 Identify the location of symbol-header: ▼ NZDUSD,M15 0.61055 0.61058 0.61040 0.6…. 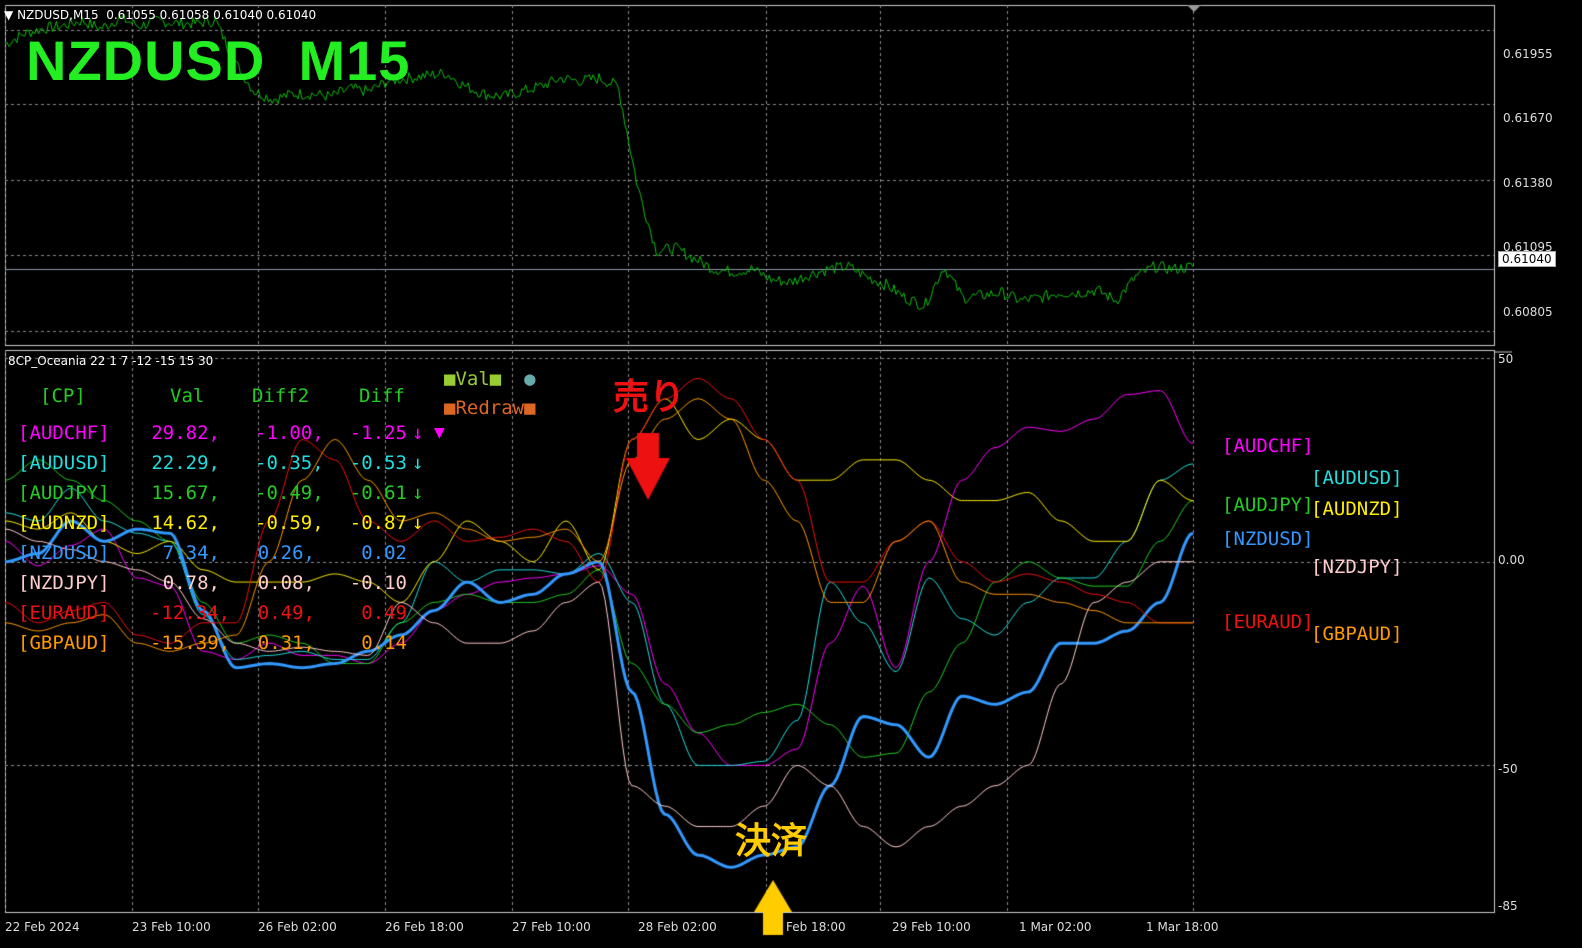
(160, 15).